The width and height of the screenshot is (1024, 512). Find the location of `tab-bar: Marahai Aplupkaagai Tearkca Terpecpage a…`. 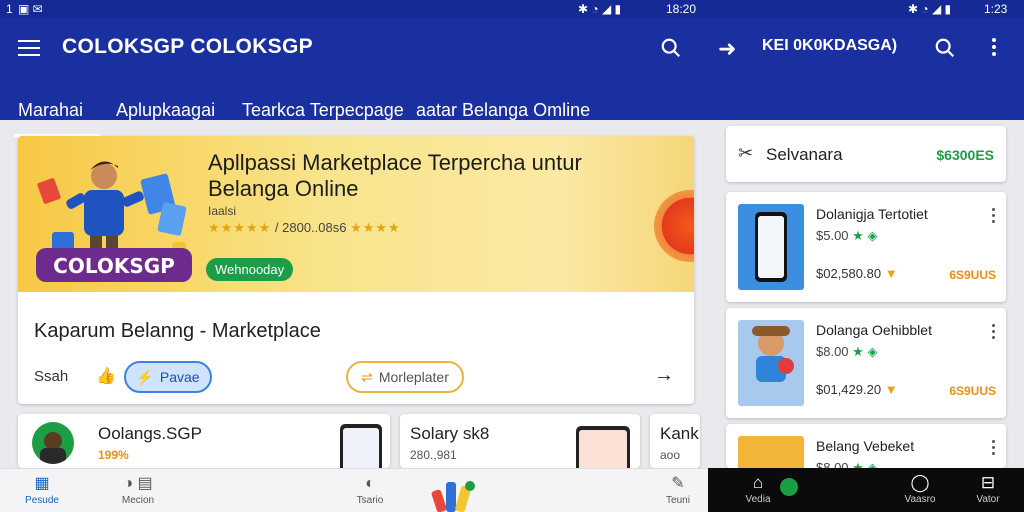

tab-bar: Marahai Aplupkaagai Tearkca Terpecpage a… is located at coordinates (350, 119).